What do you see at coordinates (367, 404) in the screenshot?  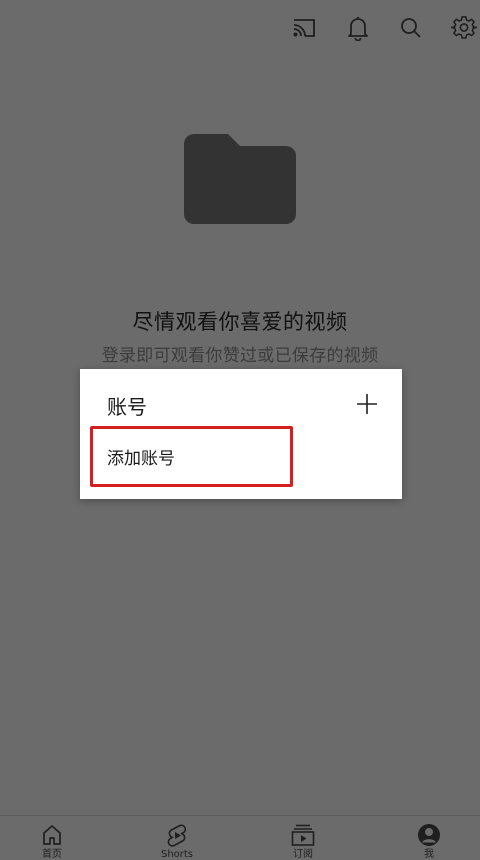 I see `plus-icon` at bounding box center [367, 404].